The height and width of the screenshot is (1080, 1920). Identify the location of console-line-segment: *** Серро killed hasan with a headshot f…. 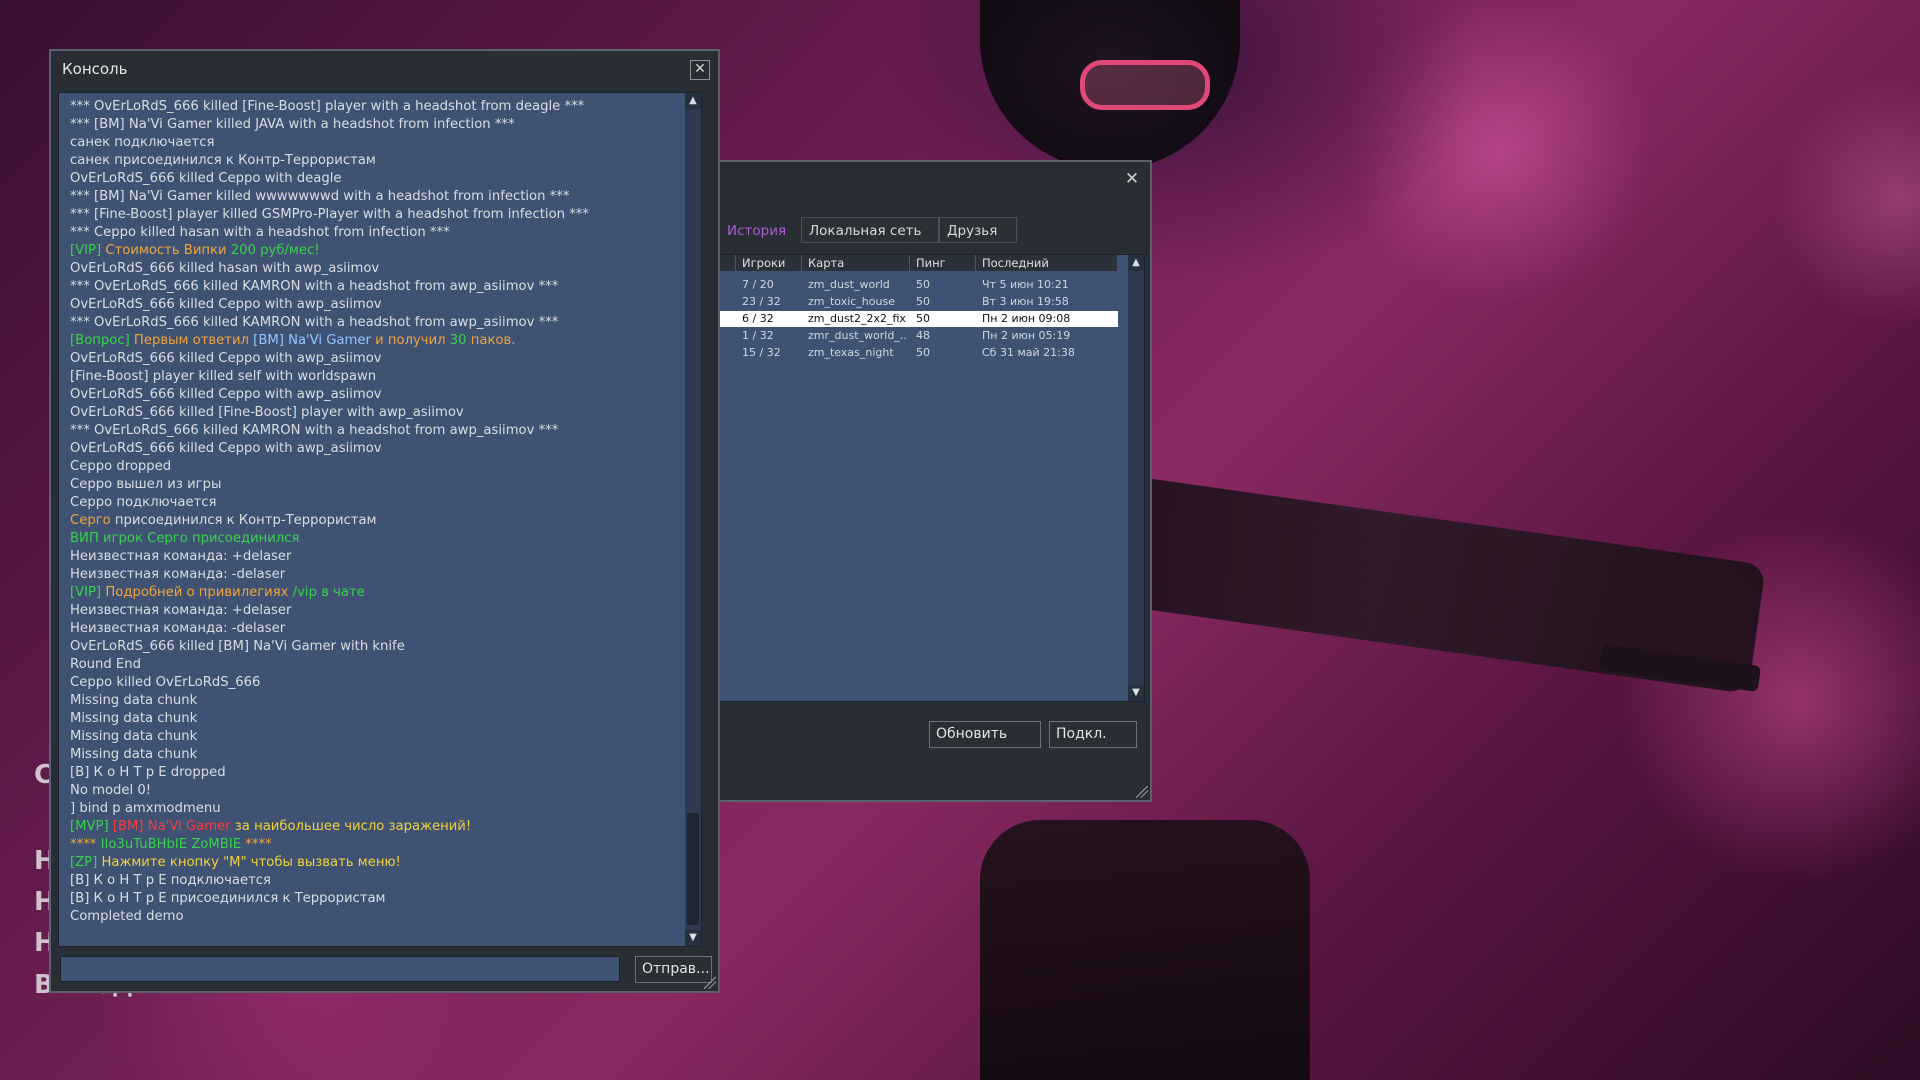
(260, 232).